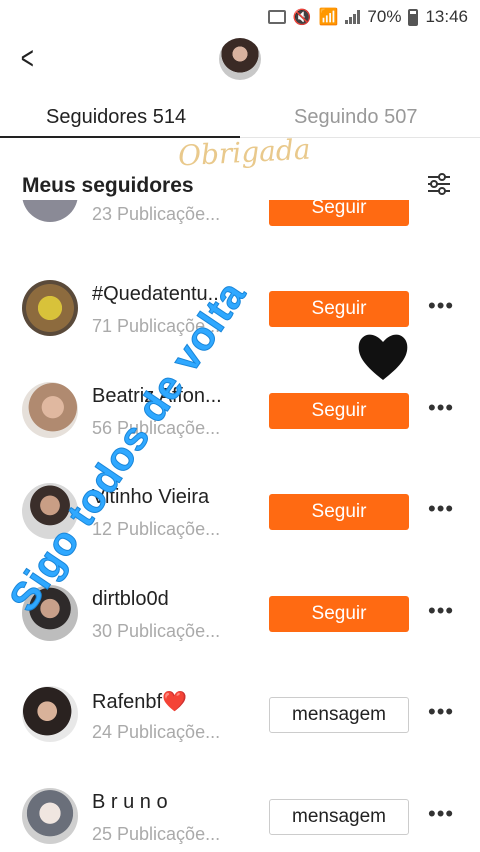 The image size is (480, 852). Describe the element at coordinates (244, 152) in the screenshot. I see `obrigada-sticker: Obrigada` at that location.